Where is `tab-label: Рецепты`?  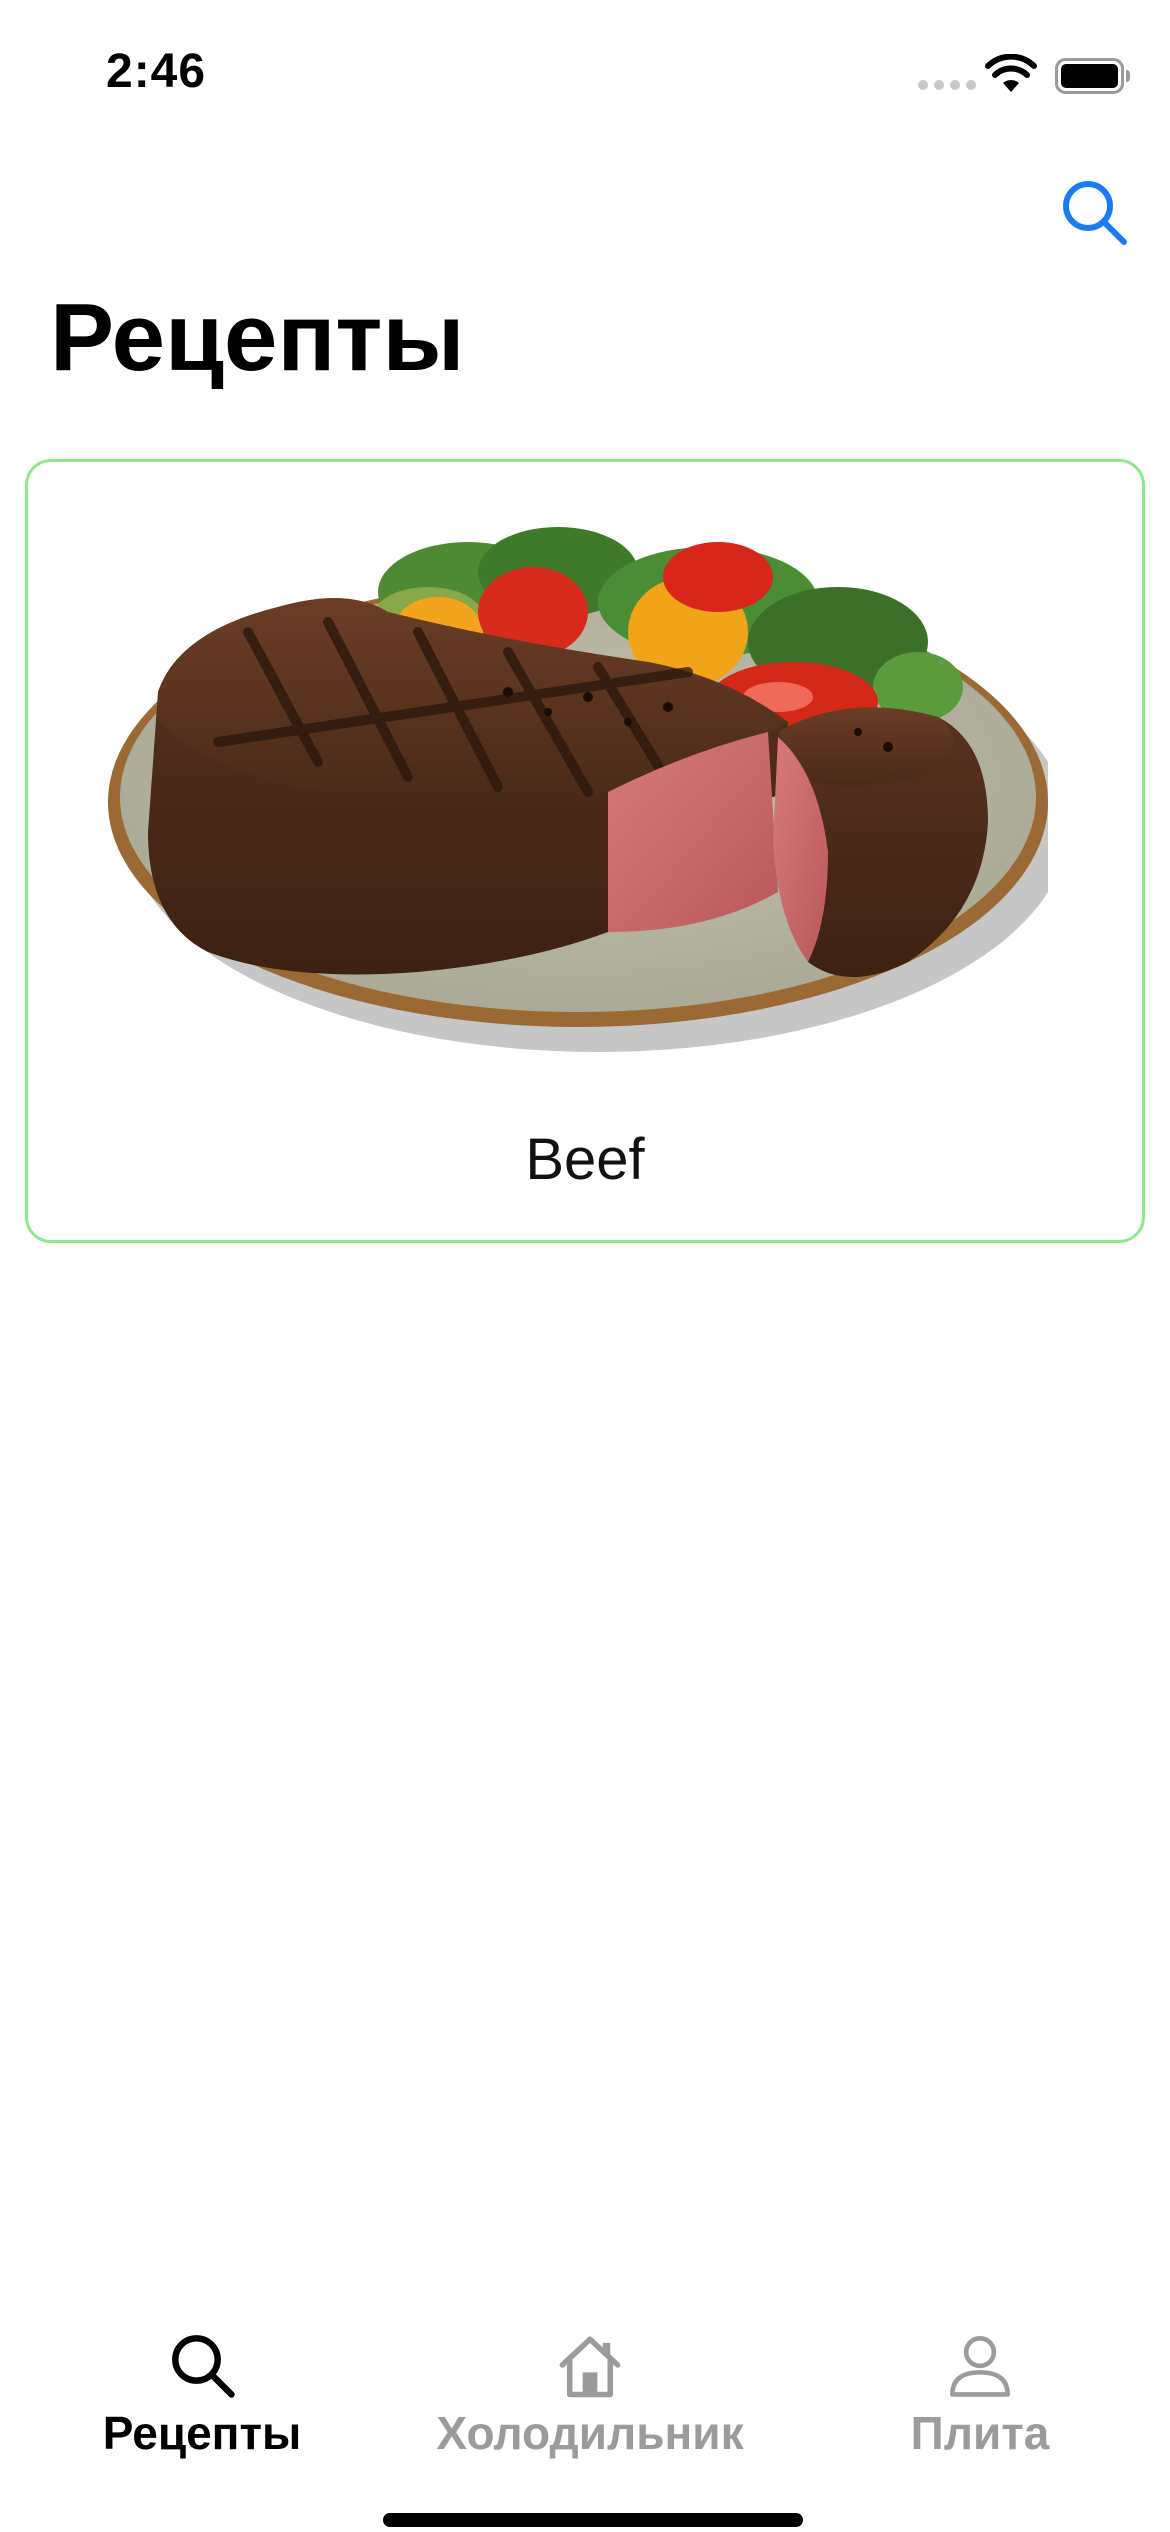 tab-label: Рецепты is located at coordinates (202, 2433).